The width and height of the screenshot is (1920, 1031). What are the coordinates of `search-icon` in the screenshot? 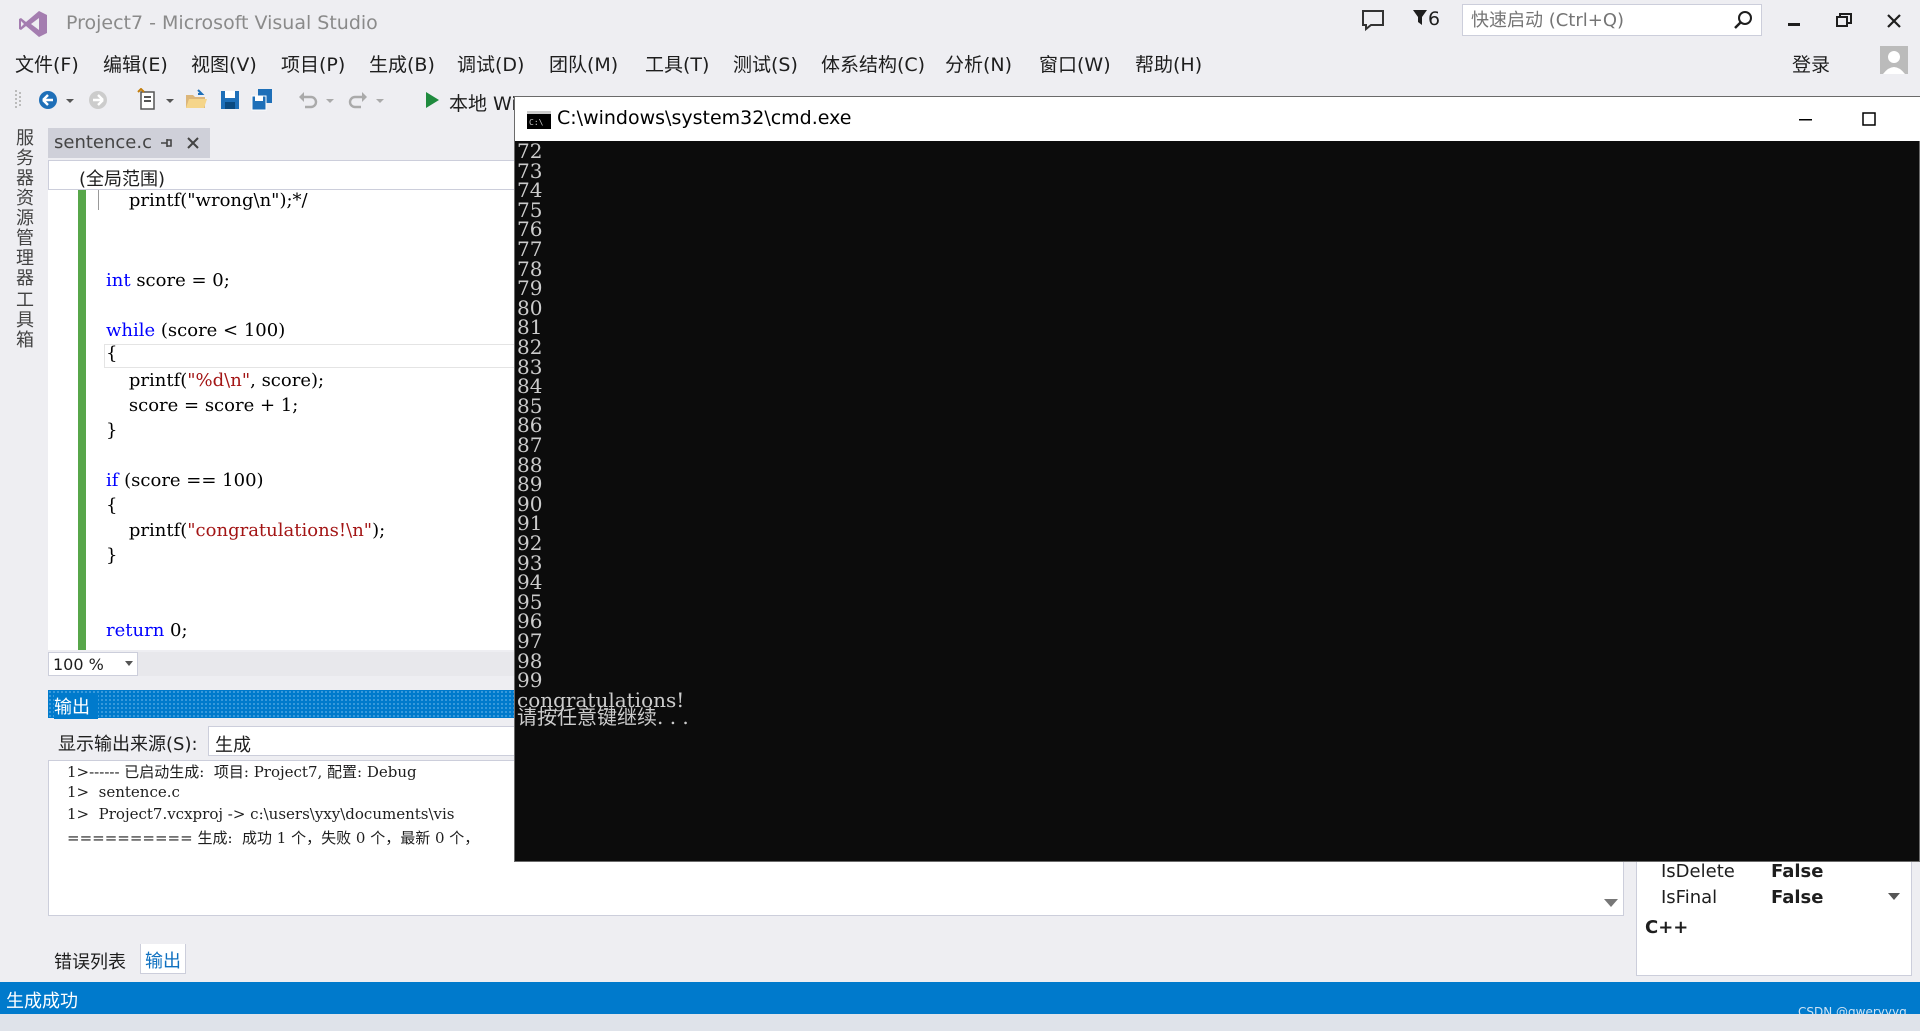 It's located at (1743, 20).